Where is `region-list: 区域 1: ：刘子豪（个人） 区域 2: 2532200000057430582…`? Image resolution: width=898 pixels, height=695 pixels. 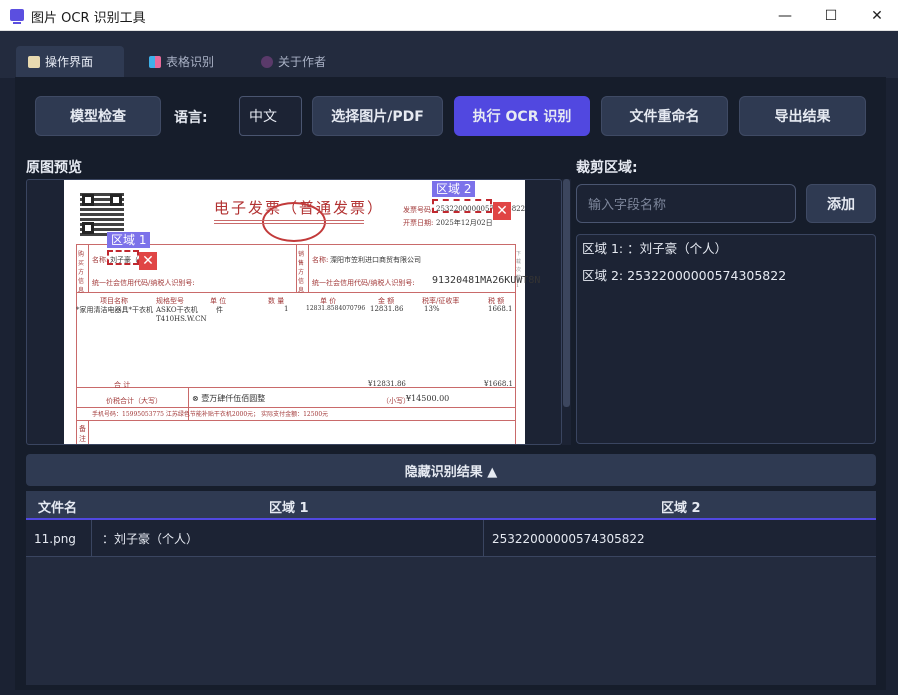 region-list: 区域 1: ：刘子豪（个人） 区域 2: 2532200000057430582… is located at coordinates (726, 339).